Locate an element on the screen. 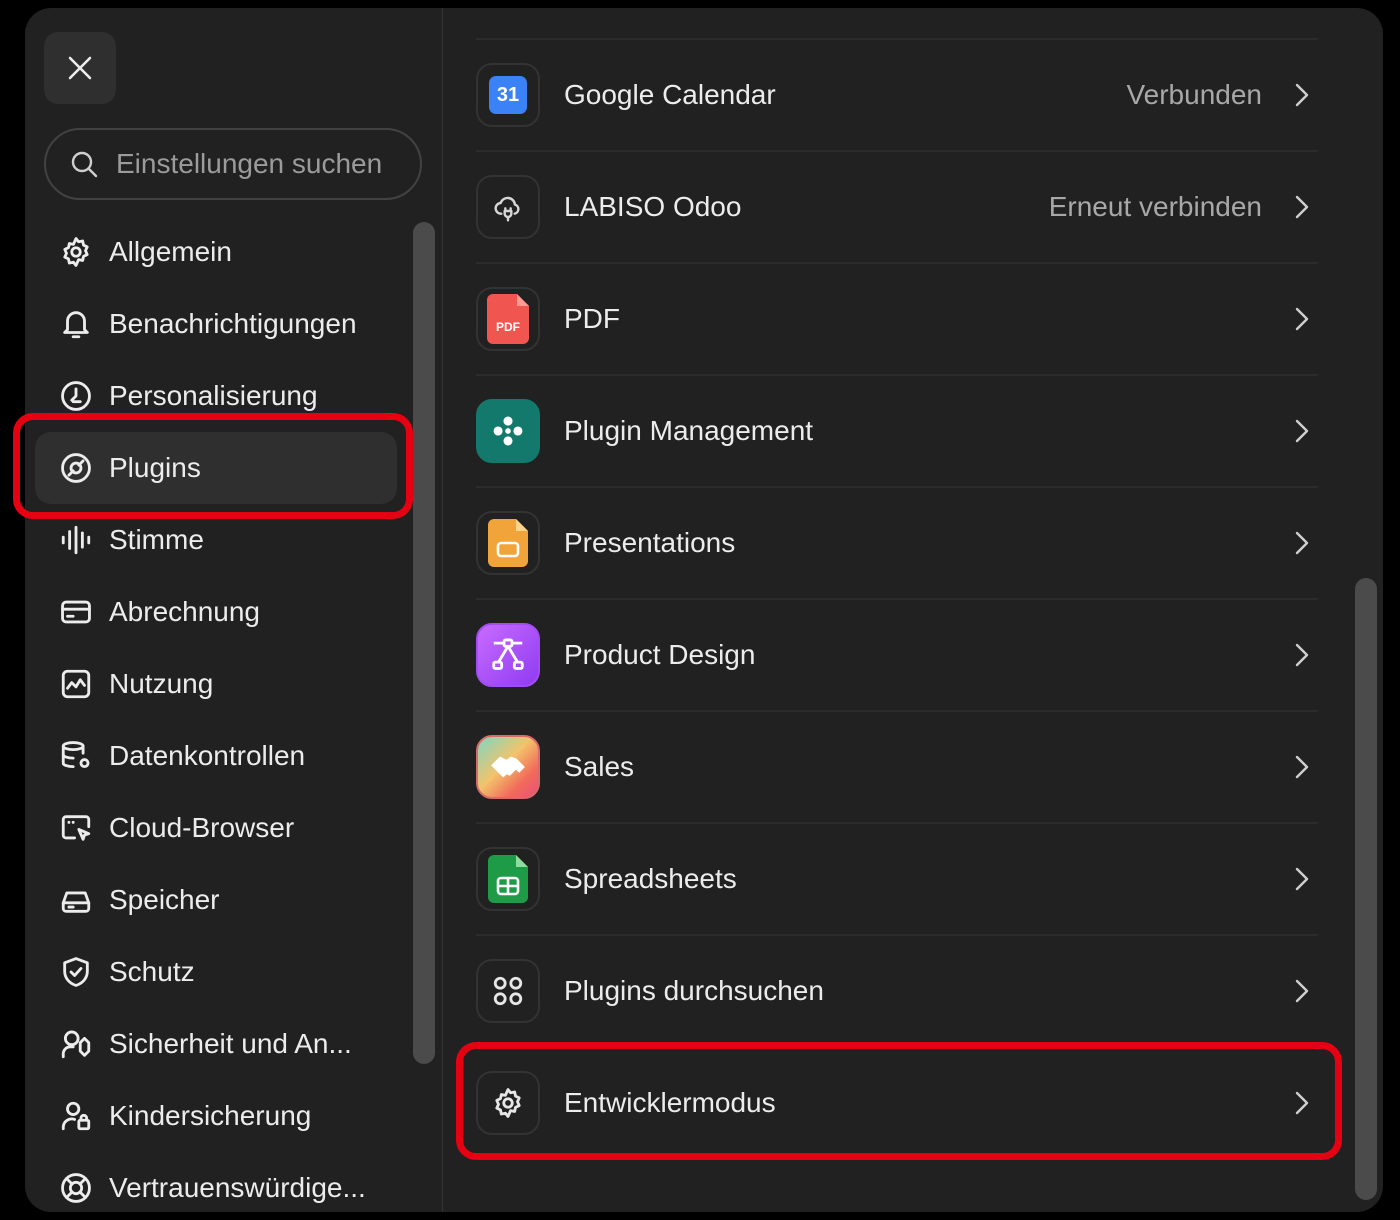 The height and width of the screenshot is (1220, 1400). plugin-status: Erneut verbinden is located at coordinates (1155, 206).